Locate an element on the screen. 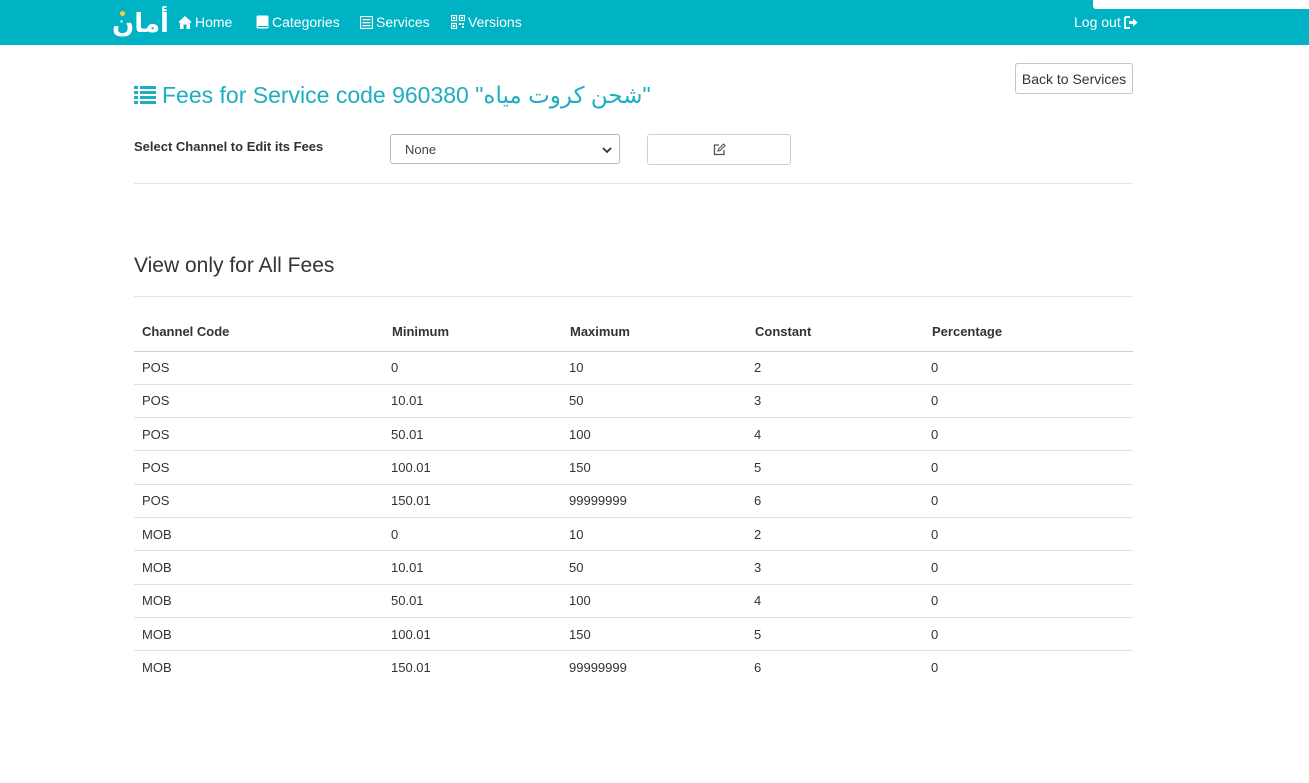 The height and width of the screenshot is (783, 1309). brand-logo: أمان is located at coordinates (140, 23).